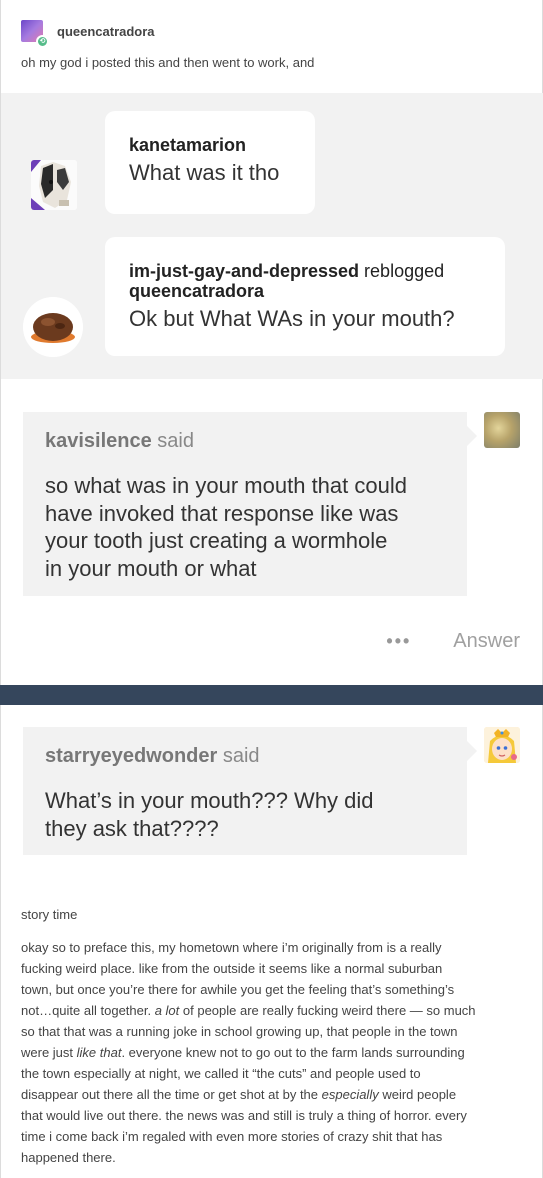  What do you see at coordinates (54, 185) in the screenshot?
I see `kanetamarion-avatar` at bounding box center [54, 185].